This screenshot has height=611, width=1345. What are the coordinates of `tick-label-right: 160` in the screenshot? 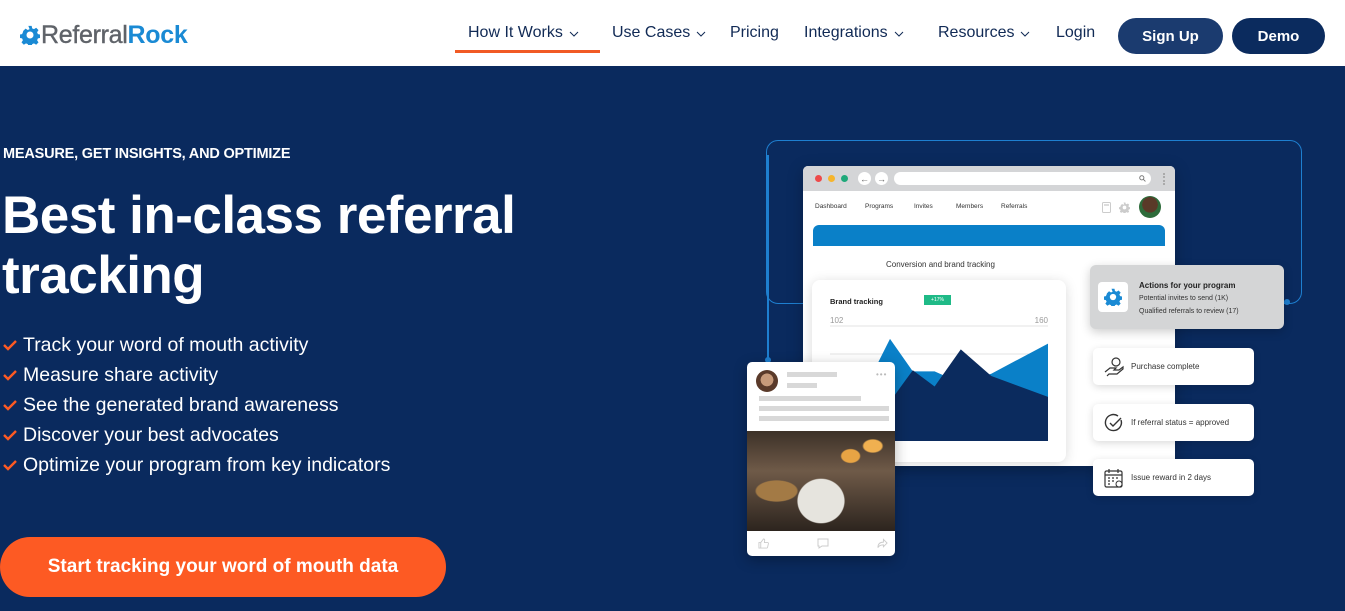 It's located at (1041, 320).